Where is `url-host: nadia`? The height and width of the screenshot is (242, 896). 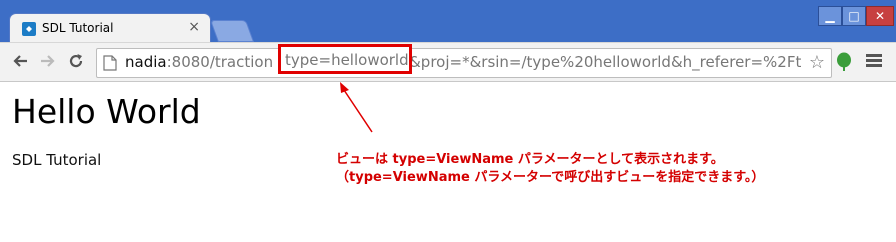 url-host: nadia is located at coordinates (146, 62).